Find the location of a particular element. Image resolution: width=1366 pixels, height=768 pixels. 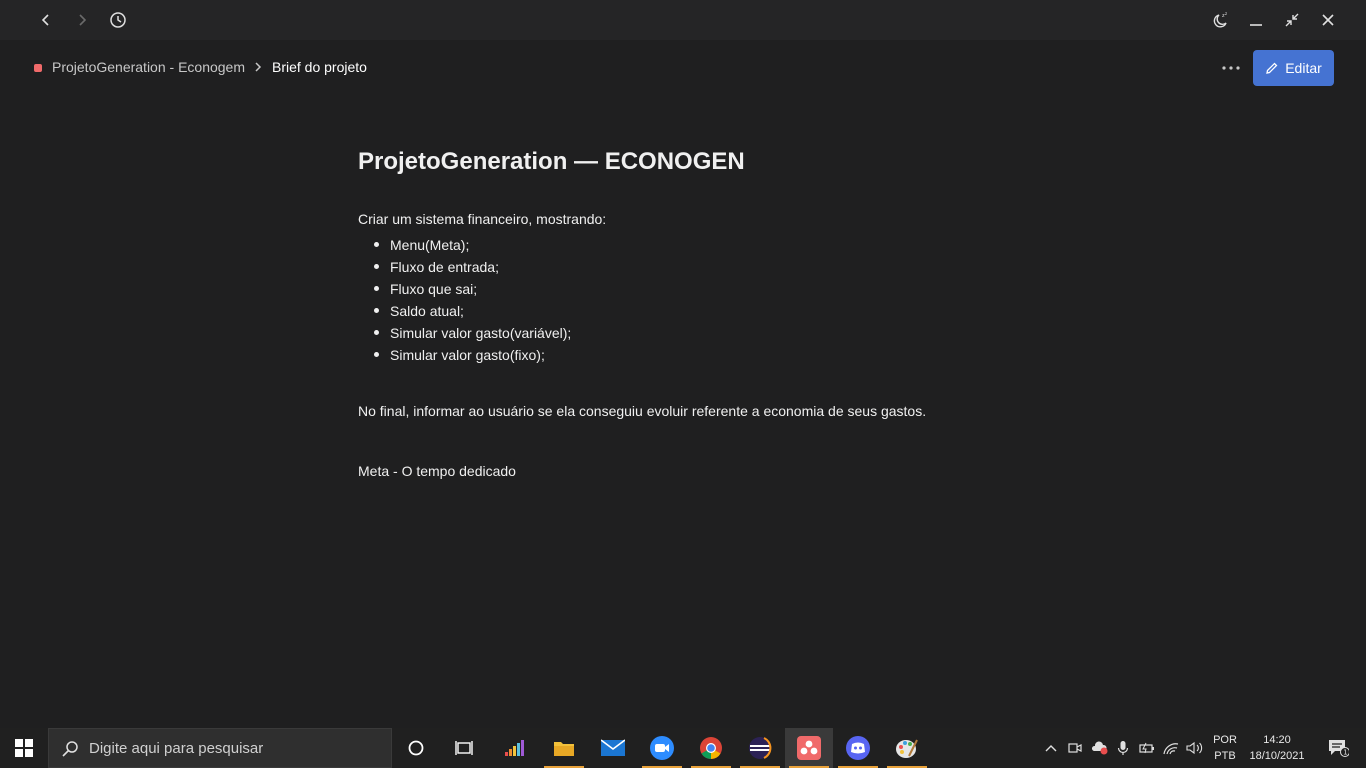

breadcrumb-current: Brief do projeto is located at coordinates (319, 67).